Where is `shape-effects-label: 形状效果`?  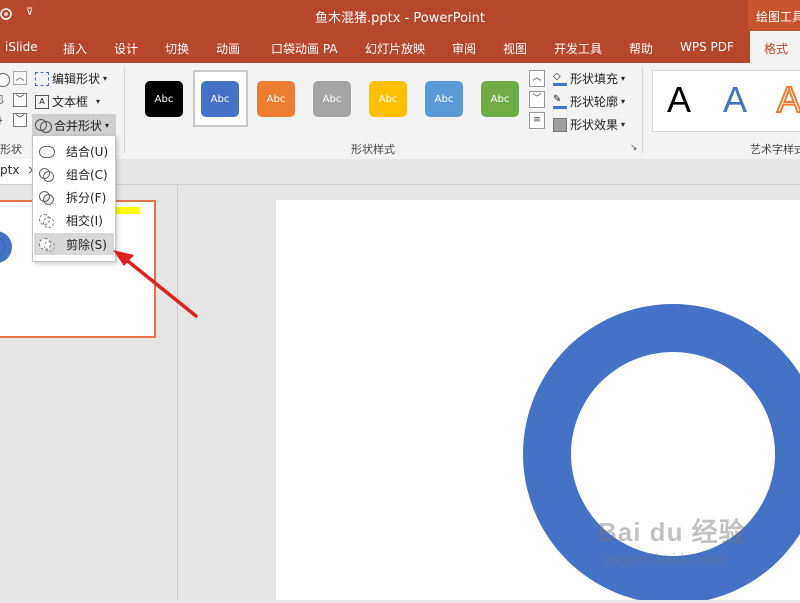 shape-effects-label: 形状效果 is located at coordinates (594, 125).